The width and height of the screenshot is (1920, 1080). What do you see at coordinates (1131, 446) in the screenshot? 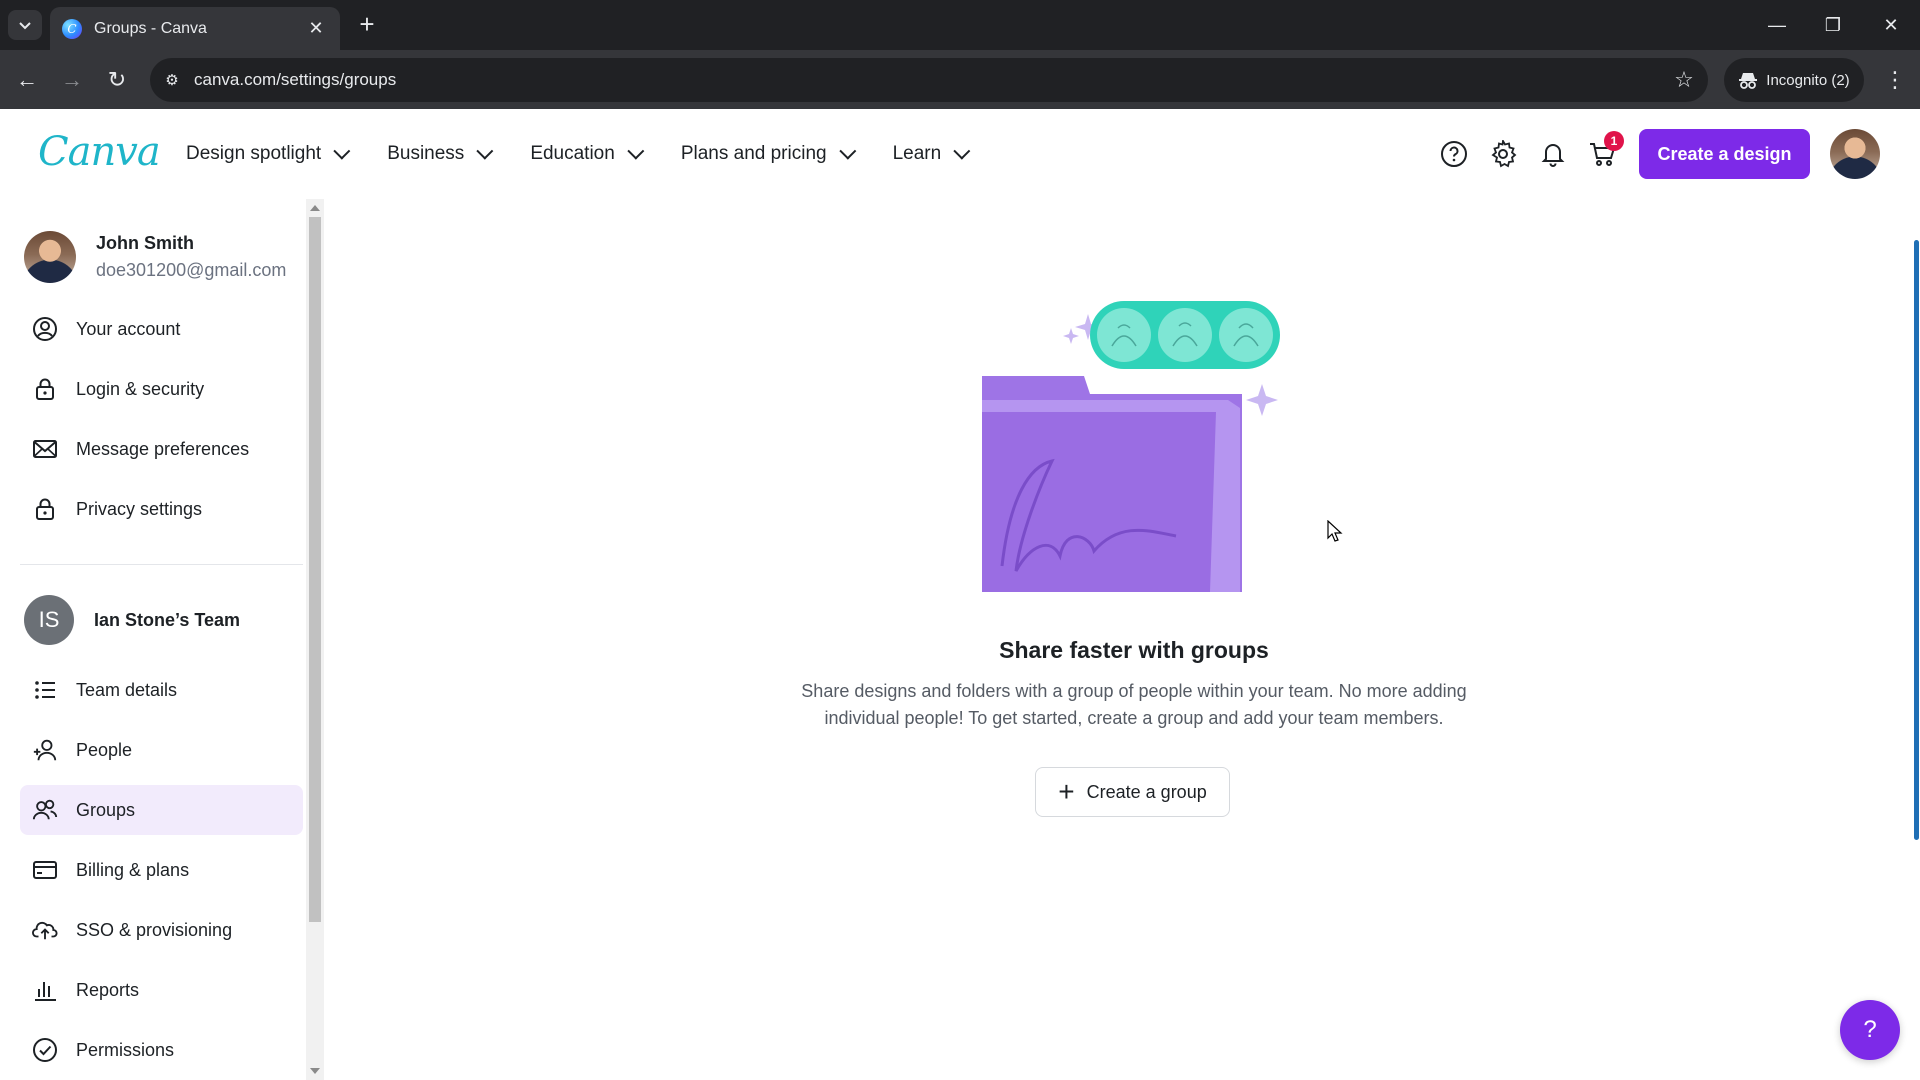
I see `groups-folder-illustration` at bounding box center [1131, 446].